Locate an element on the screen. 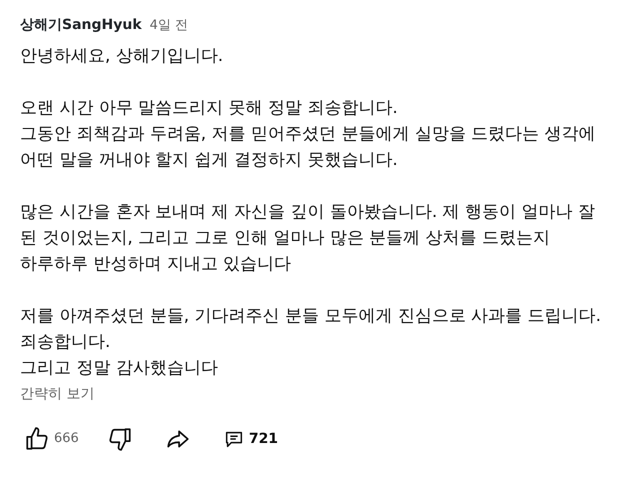  comment-text-line: 오랜 시간 아무 말씀드리지 못해 정말 죄송합니다. is located at coordinates (209, 108).